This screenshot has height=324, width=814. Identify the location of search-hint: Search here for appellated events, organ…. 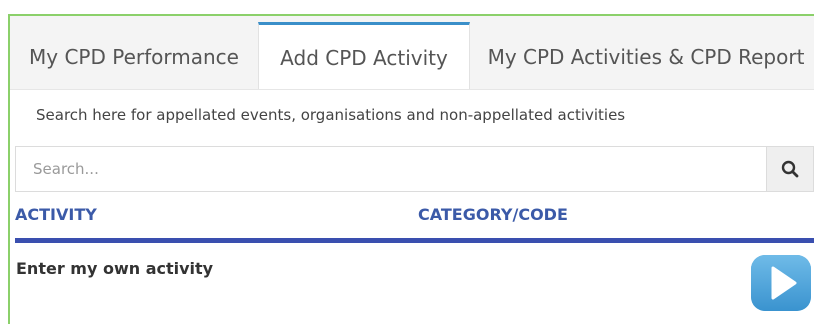
(331, 115).